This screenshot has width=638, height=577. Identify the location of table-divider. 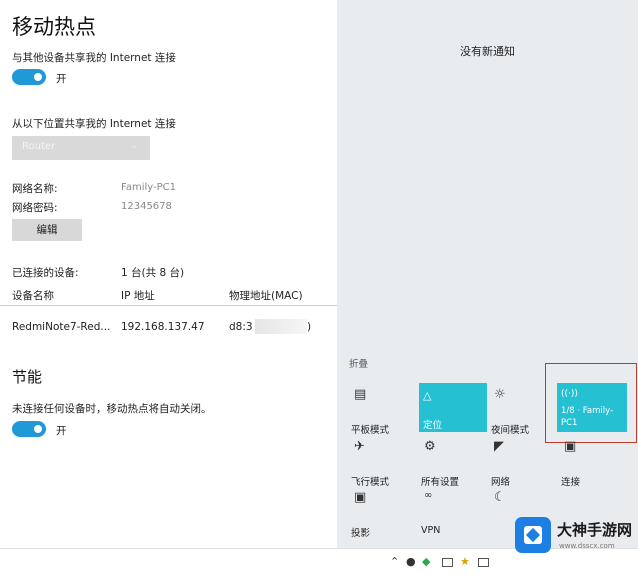
(168, 305).